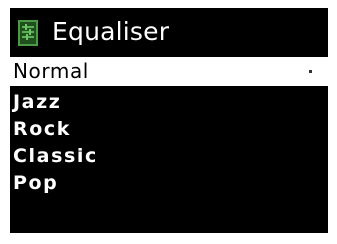 This screenshot has height=244, width=337. What do you see at coordinates (55, 156) in the screenshot?
I see `menu-item-label: Classic` at bounding box center [55, 156].